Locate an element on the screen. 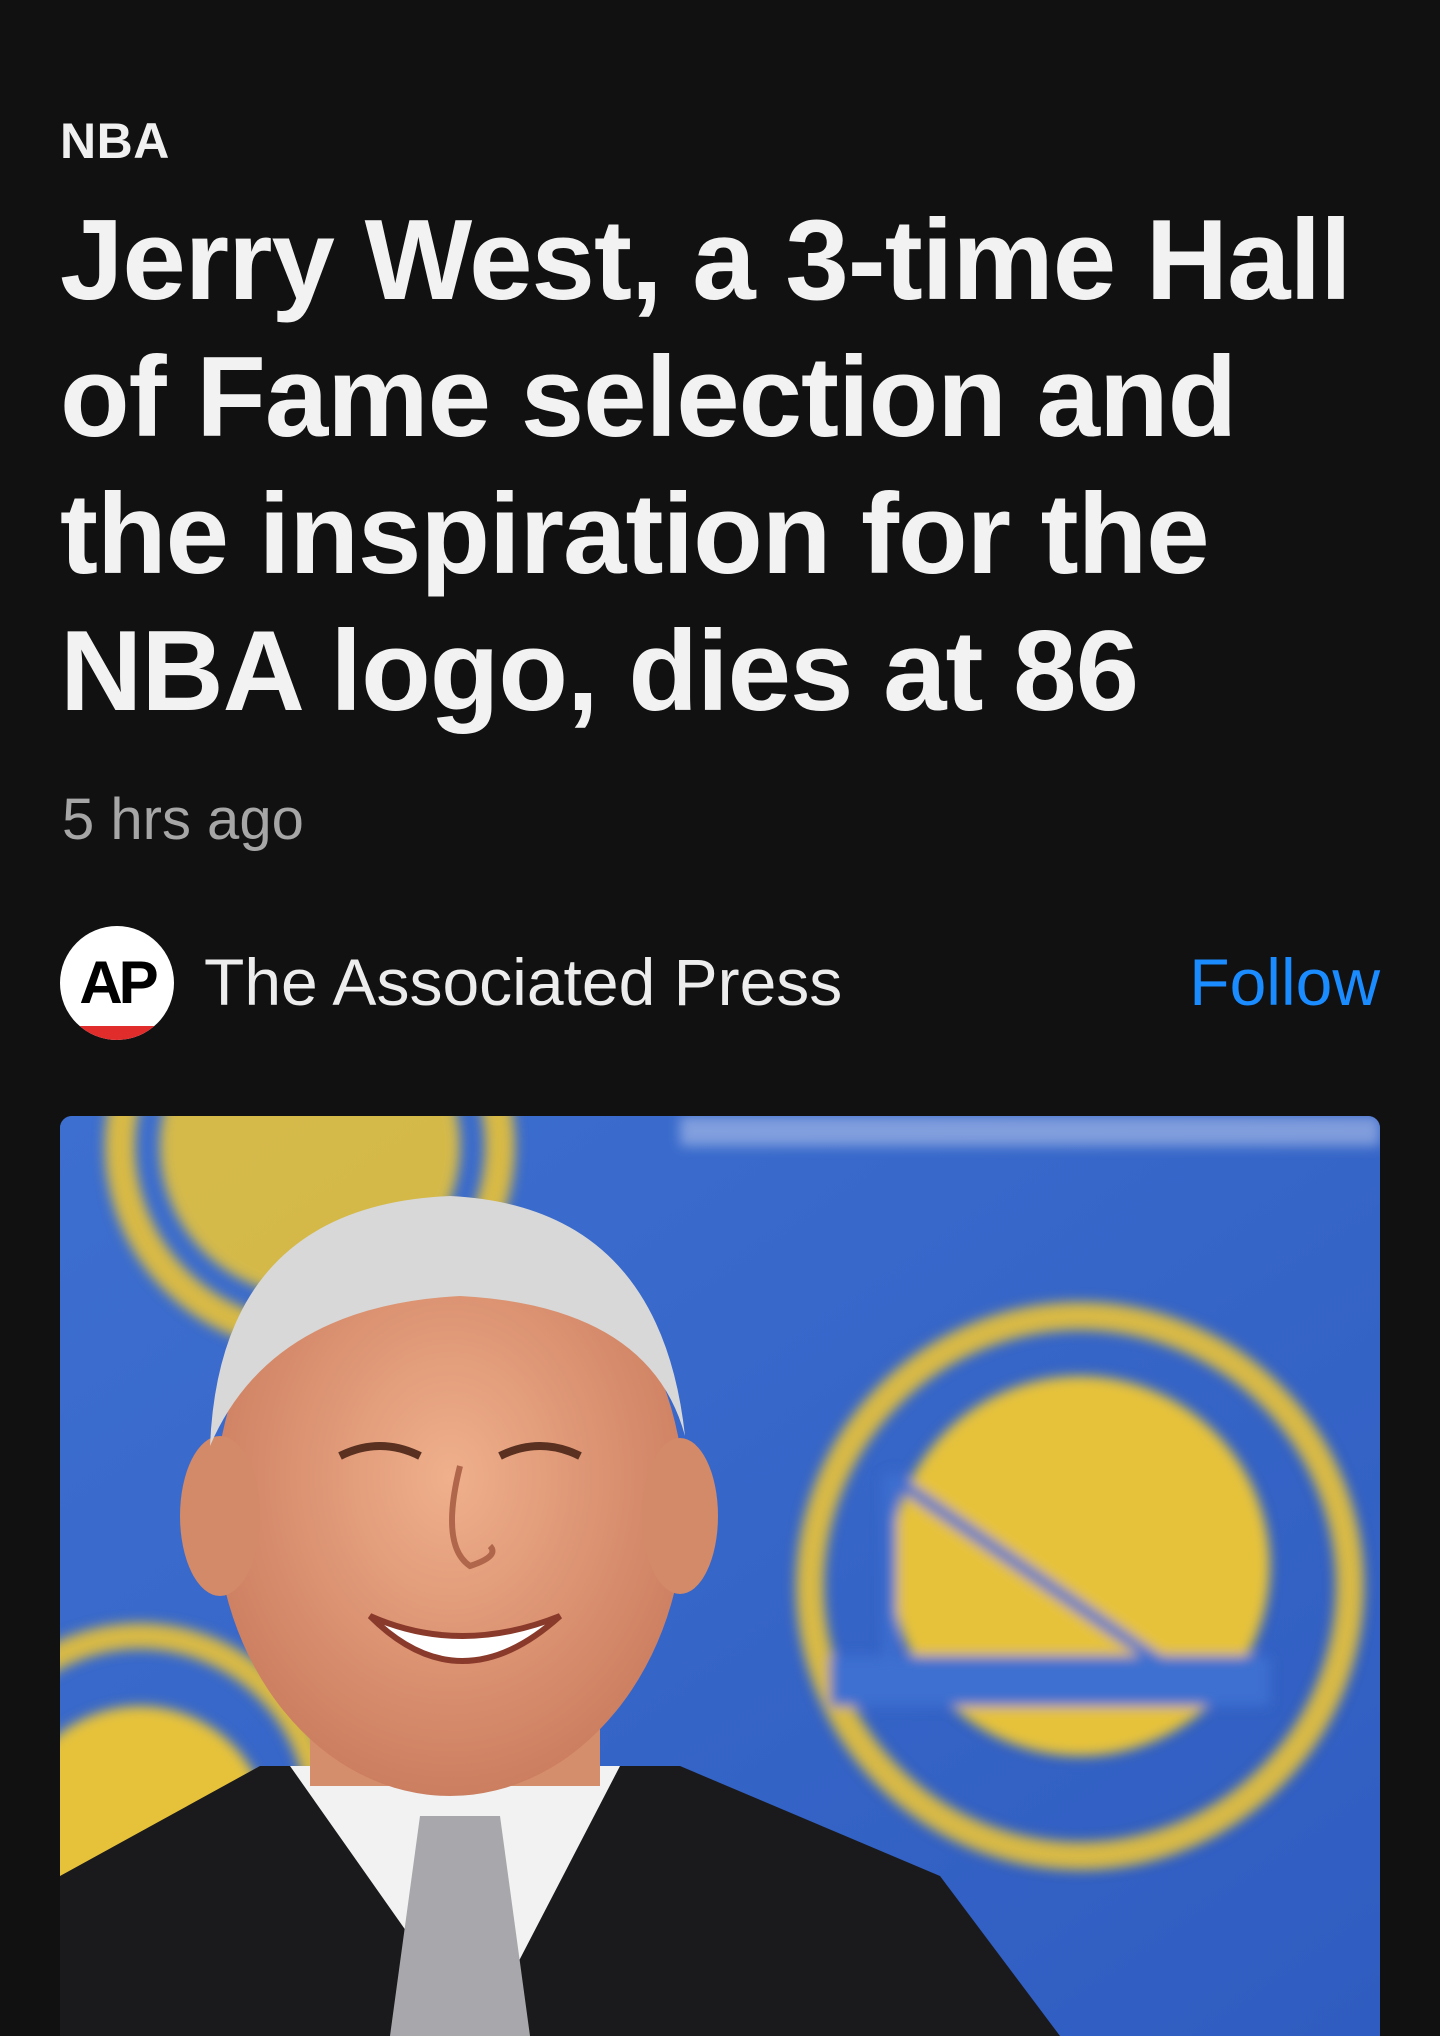  category-label: NBA is located at coordinates (115, 141).